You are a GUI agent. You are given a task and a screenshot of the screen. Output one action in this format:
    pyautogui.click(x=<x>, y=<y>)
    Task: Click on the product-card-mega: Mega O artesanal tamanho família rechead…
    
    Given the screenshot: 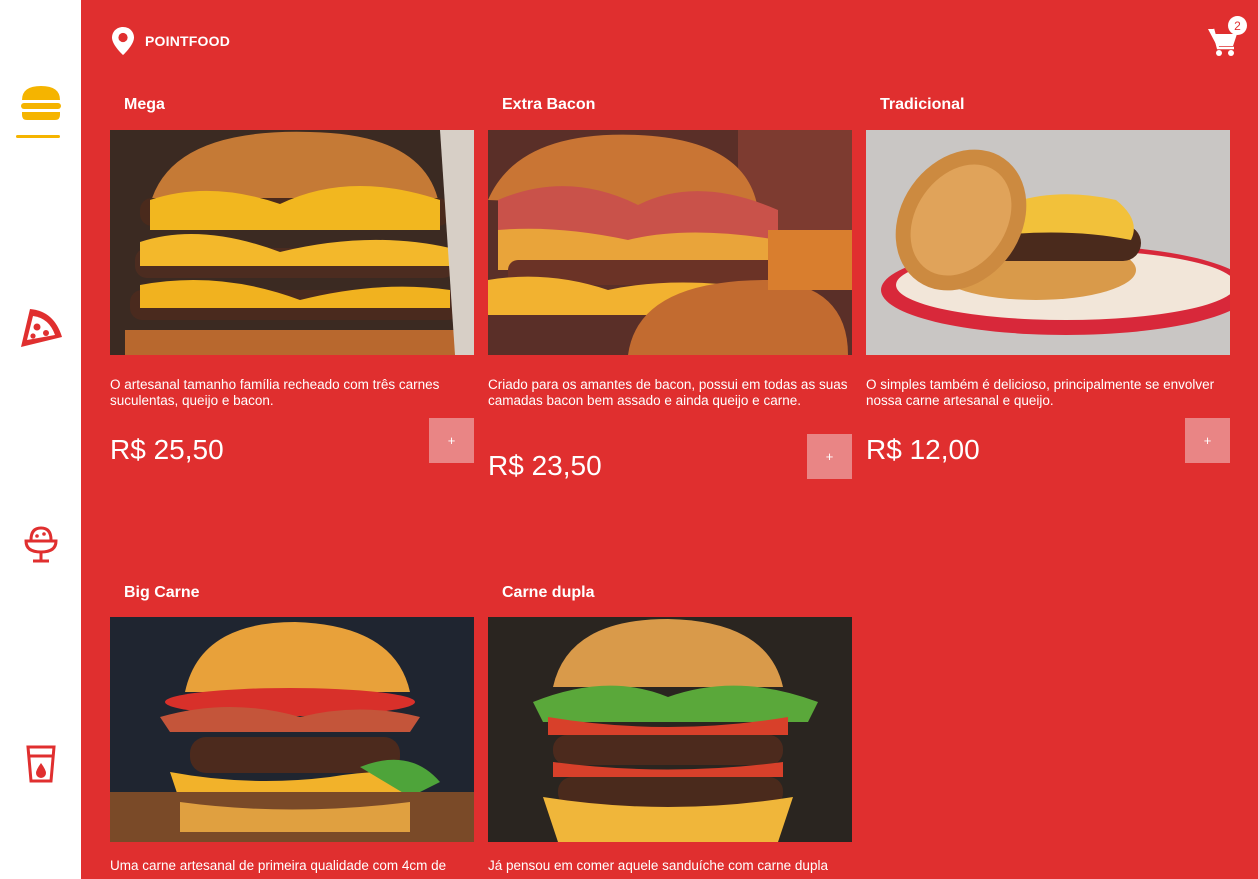 What is the action you would take?
    pyautogui.click(x=292, y=286)
    